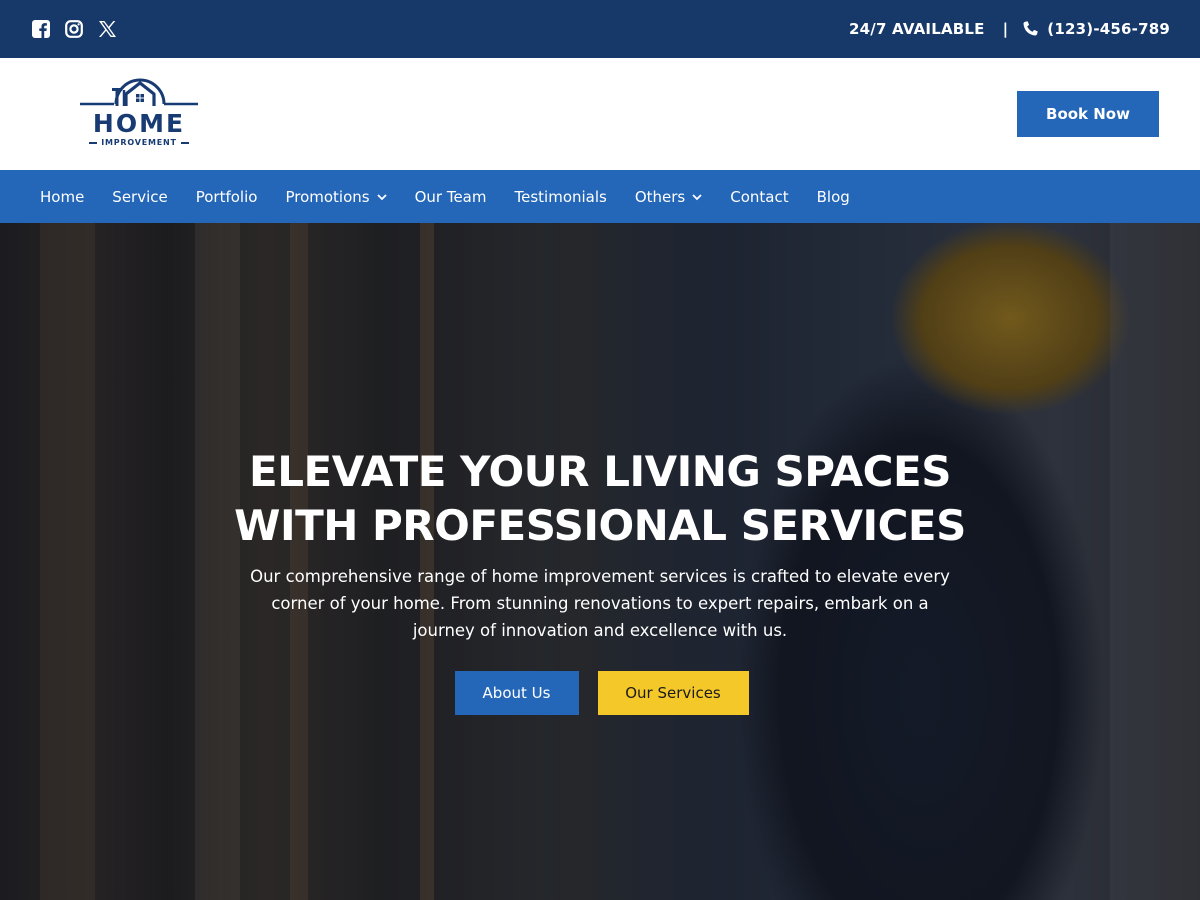 The height and width of the screenshot is (900, 1200). What do you see at coordinates (41, 29) in the screenshot?
I see `facebook-icon` at bounding box center [41, 29].